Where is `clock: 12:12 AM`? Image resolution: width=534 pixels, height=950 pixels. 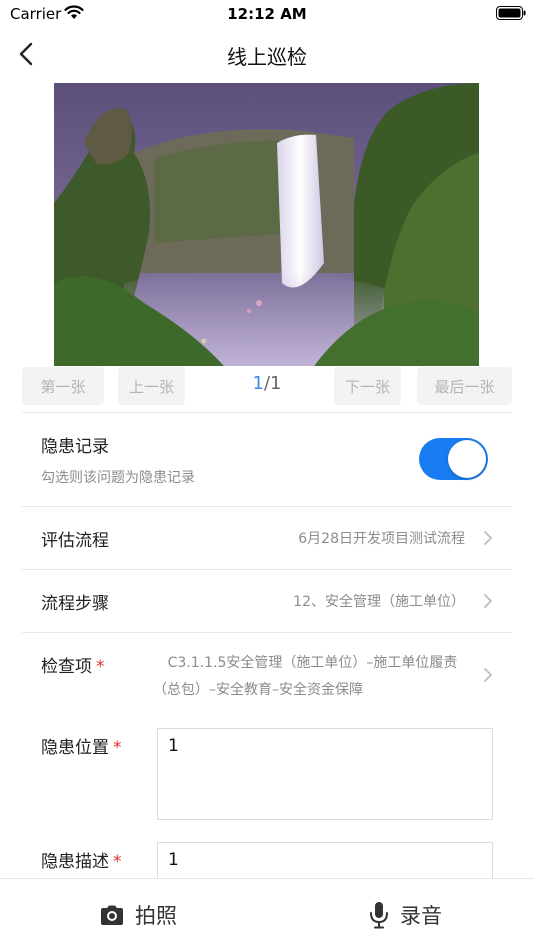 clock: 12:12 AM is located at coordinates (267, 14).